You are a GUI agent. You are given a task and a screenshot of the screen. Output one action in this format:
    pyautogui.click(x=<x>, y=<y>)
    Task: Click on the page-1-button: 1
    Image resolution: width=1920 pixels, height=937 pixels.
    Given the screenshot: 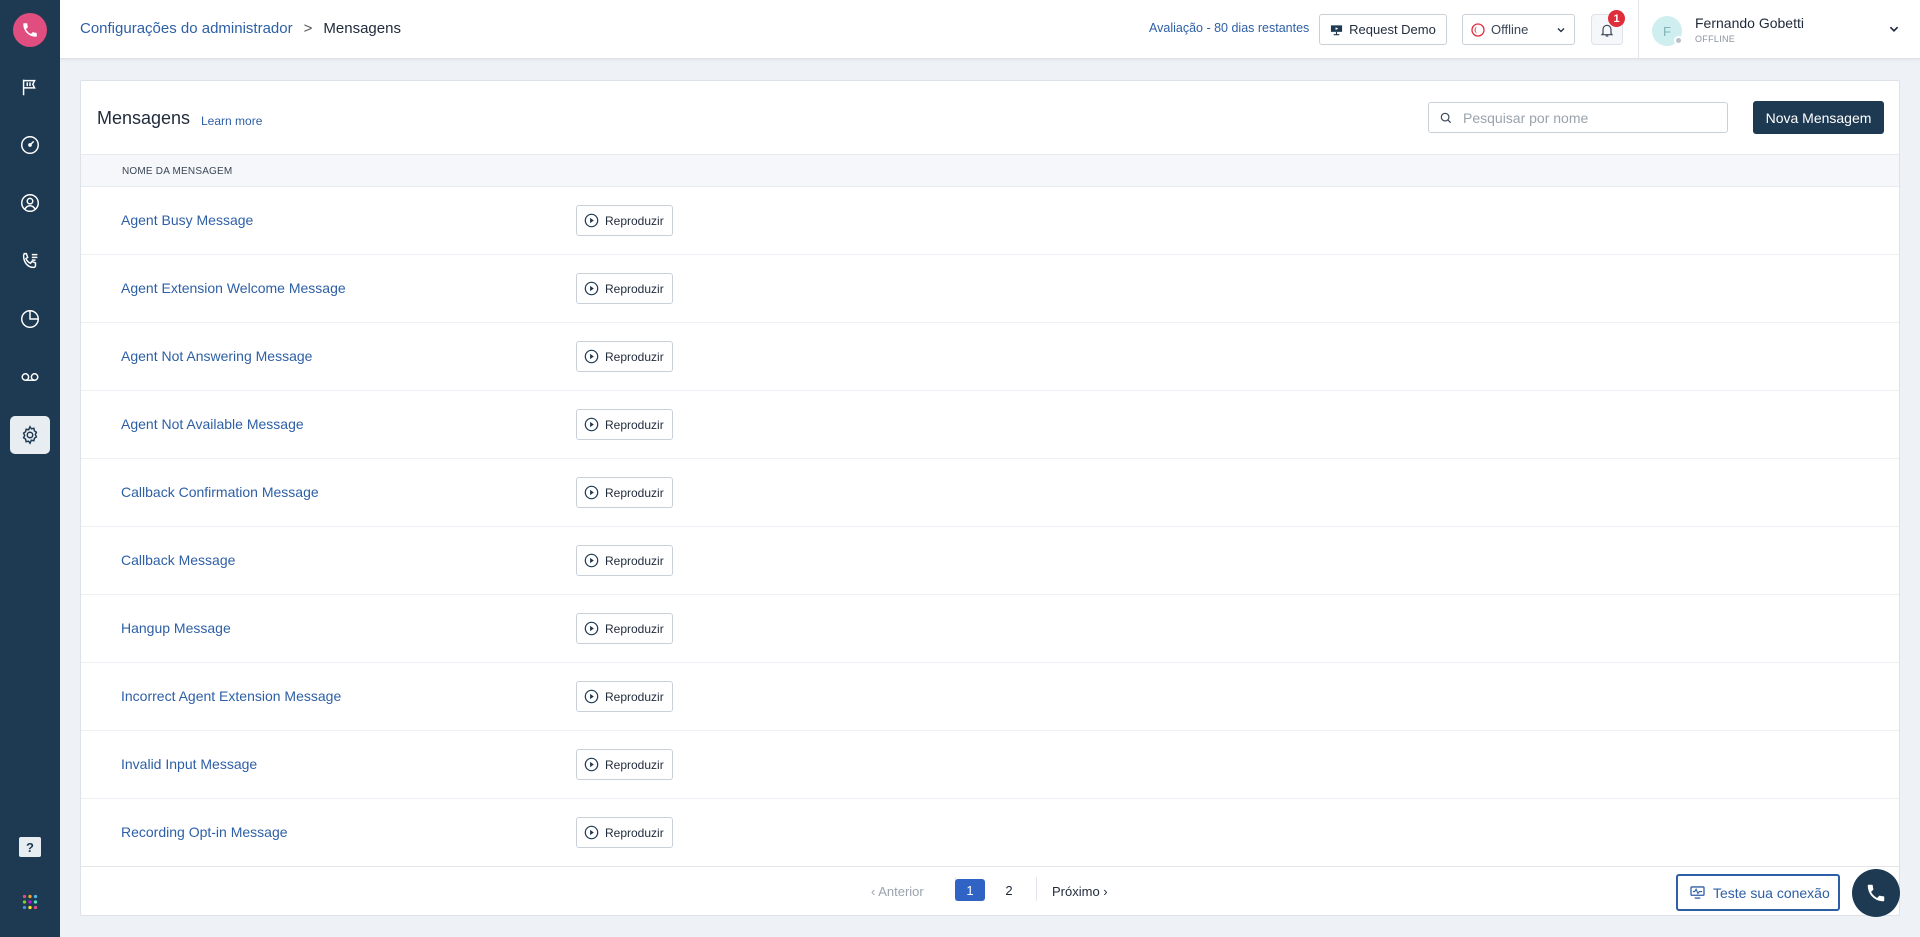 What is the action you would take?
    pyautogui.click(x=970, y=890)
    